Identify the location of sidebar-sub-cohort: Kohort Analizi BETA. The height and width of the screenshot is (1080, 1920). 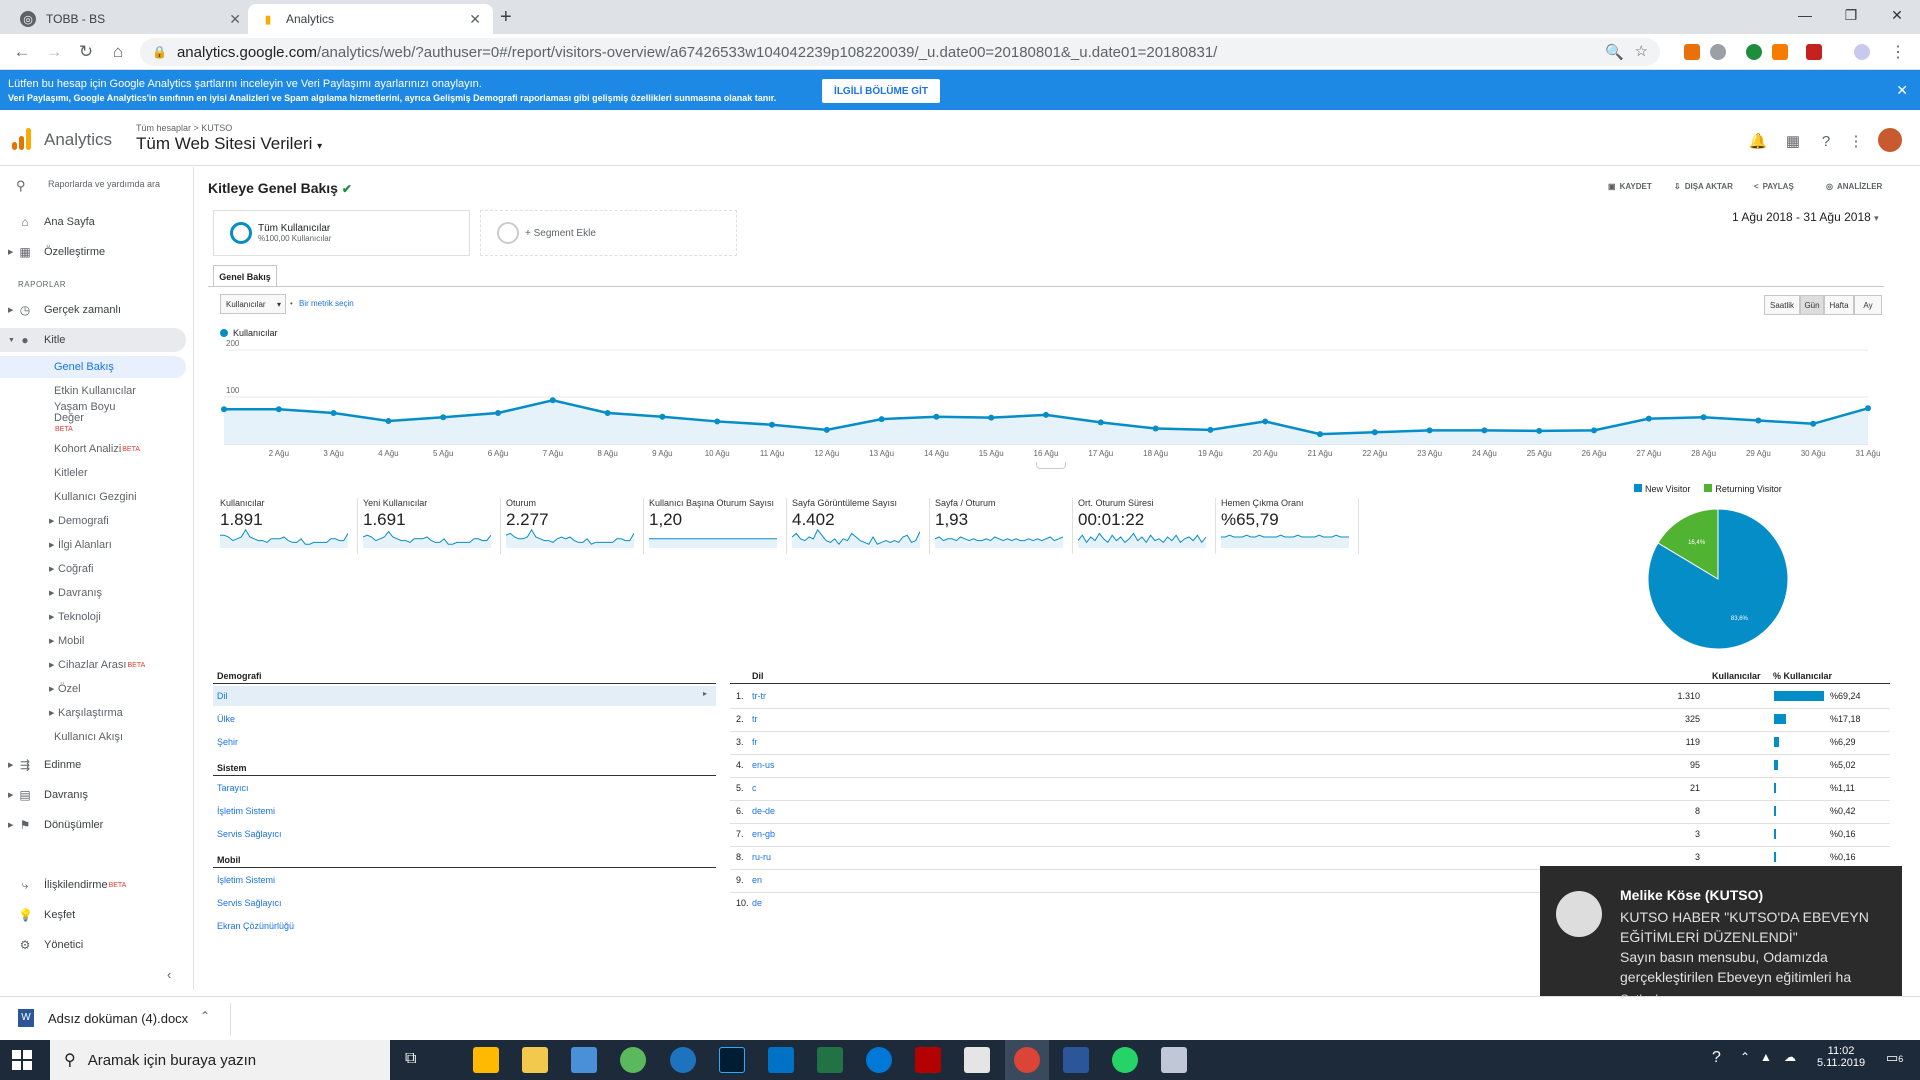
(93, 449).